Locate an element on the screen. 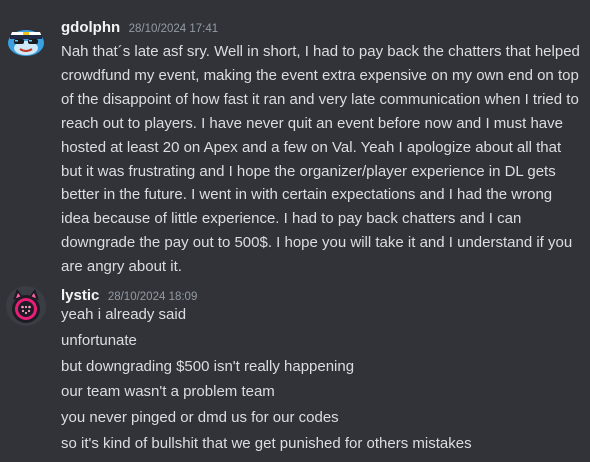  pink-cat-robot-icon is located at coordinates (26, 306).